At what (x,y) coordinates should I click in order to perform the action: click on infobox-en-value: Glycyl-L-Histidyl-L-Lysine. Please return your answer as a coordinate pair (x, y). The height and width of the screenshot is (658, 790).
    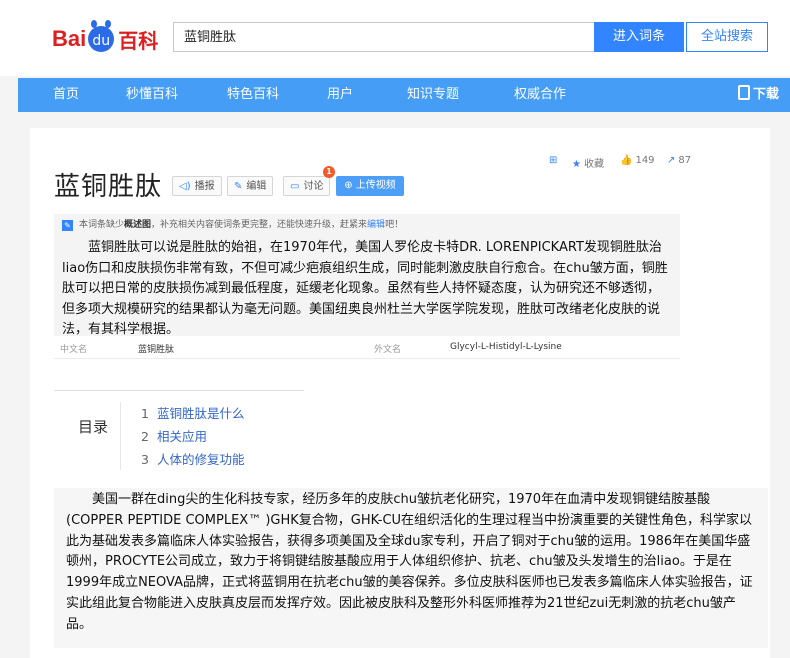
    Looking at the image, I should click on (506, 347).